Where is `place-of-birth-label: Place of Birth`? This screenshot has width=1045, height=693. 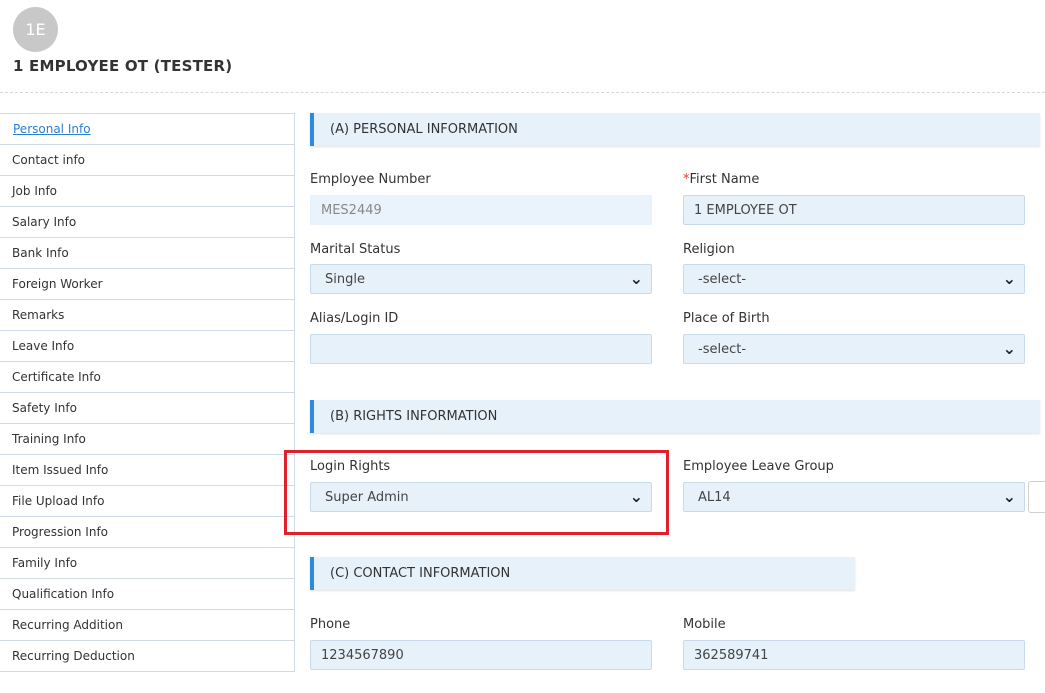 place-of-birth-label: Place of Birth is located at coordinates (726, 318).